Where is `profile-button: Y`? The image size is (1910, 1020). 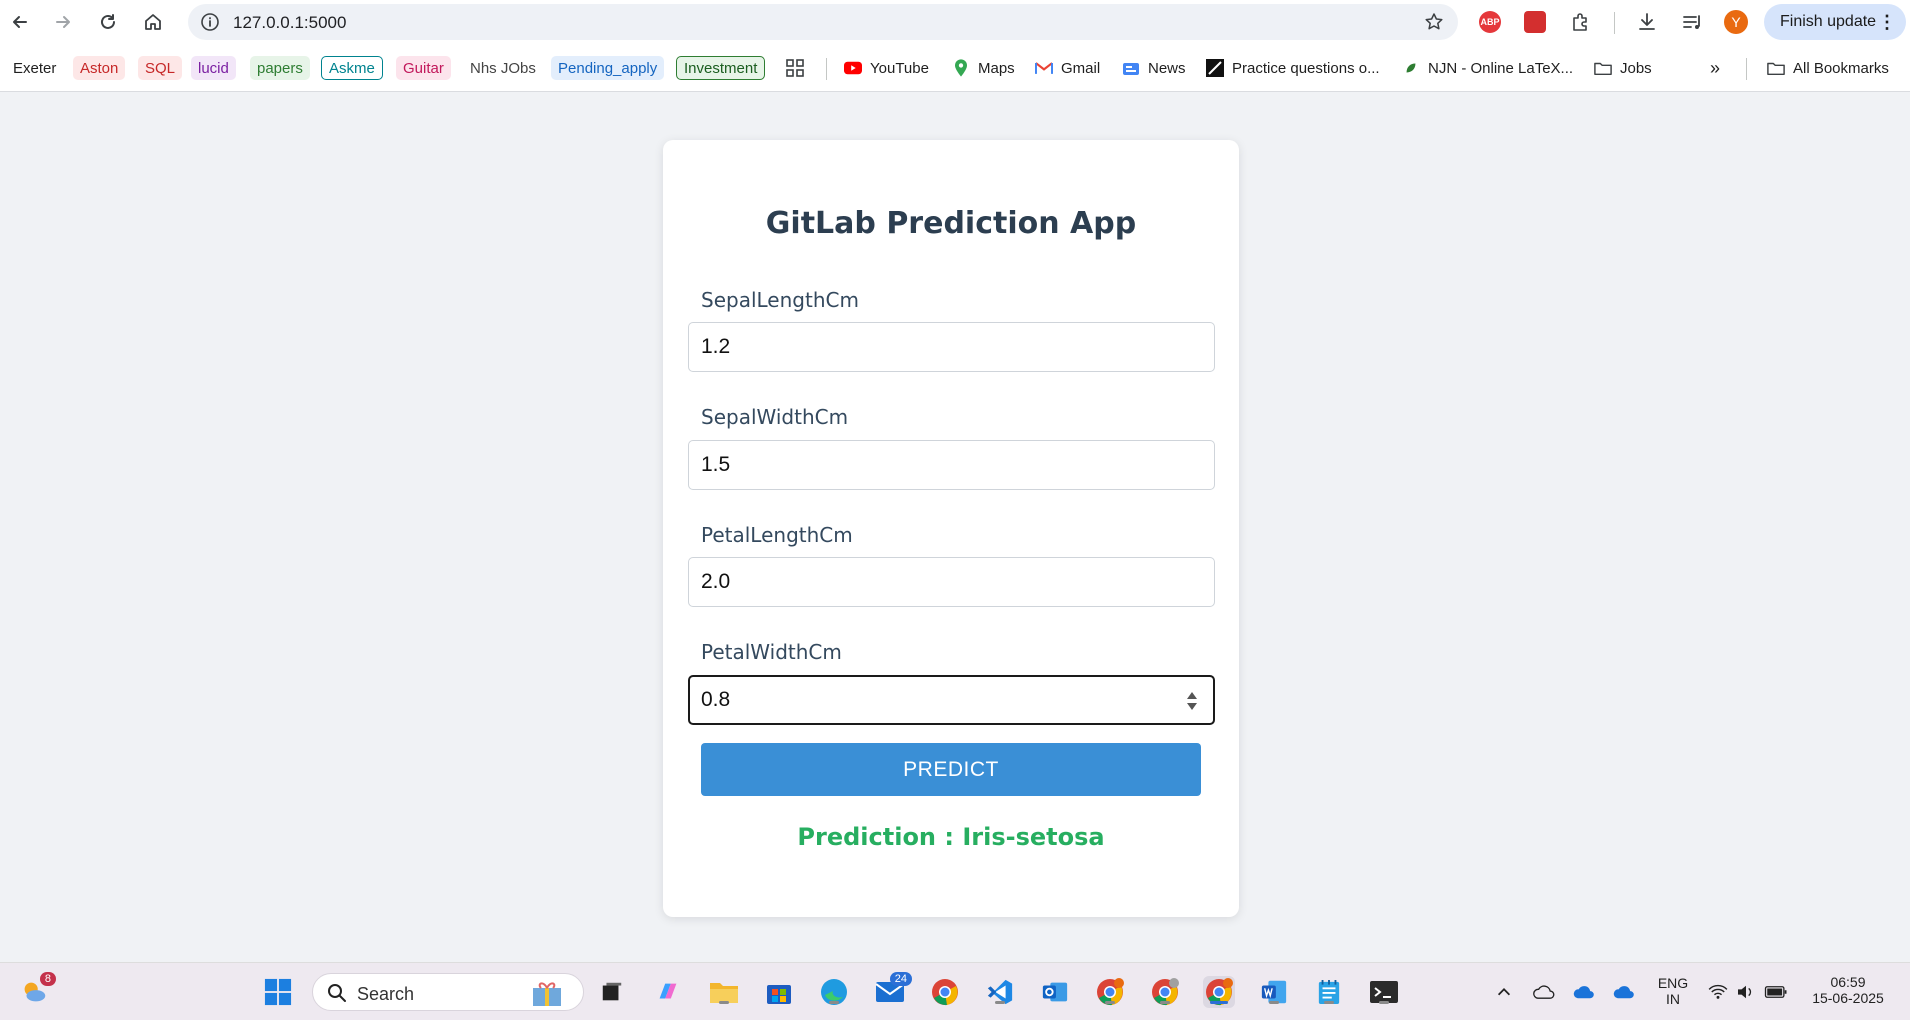
profile-button: Y is located at coordinates (1736, 22).